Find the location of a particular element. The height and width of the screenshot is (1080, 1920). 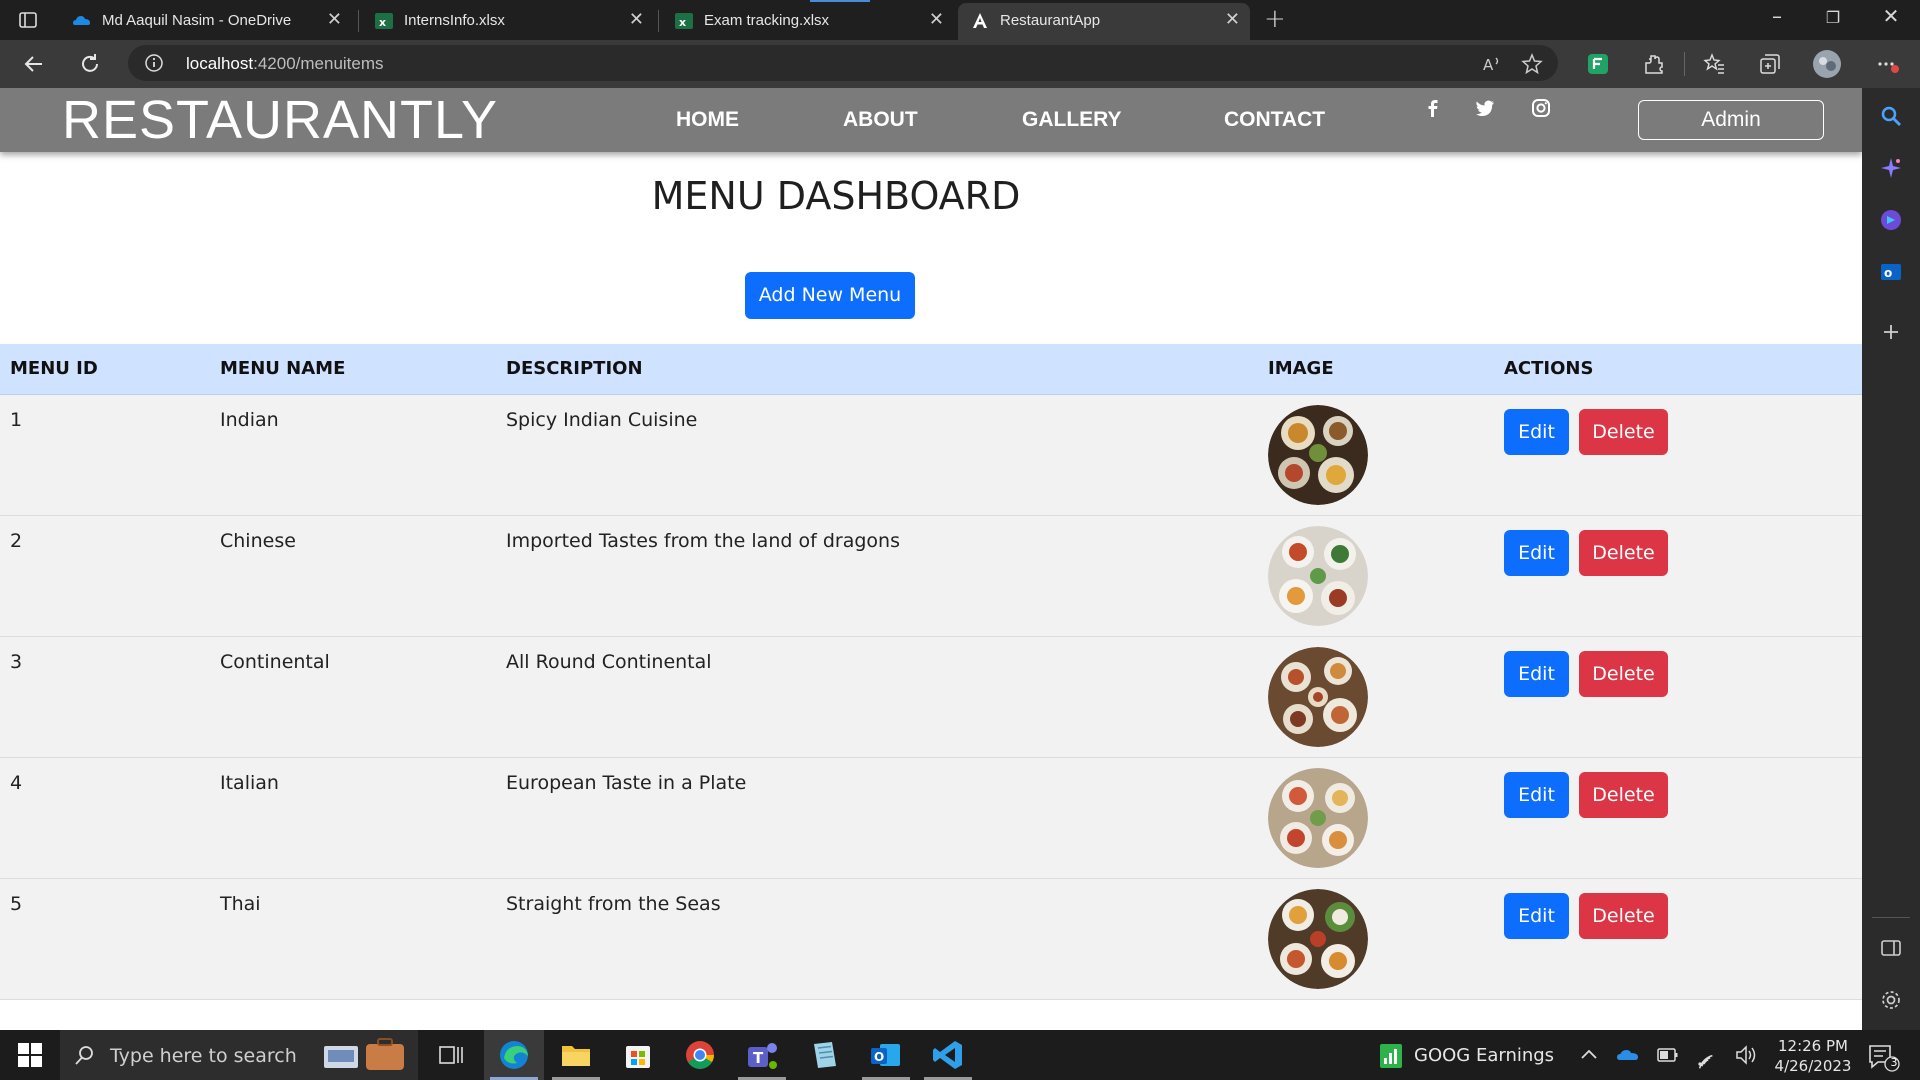

profile-avatar is located at coordinates (1827, 64).